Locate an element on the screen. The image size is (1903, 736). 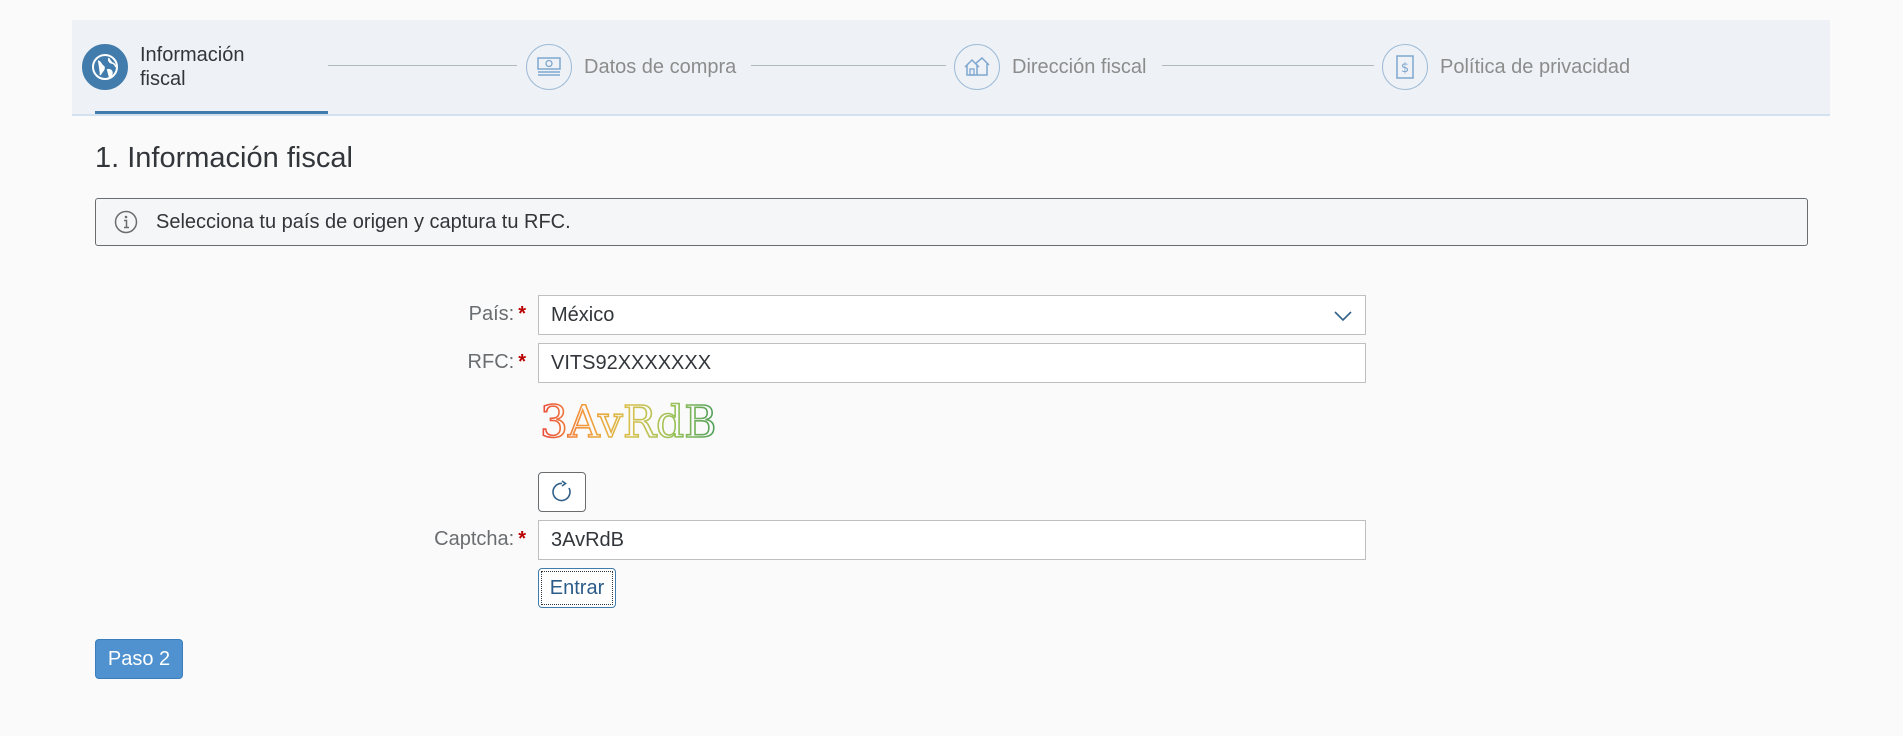
captcha-image-text: 3AvRdB is located at coordinates (628, 422).